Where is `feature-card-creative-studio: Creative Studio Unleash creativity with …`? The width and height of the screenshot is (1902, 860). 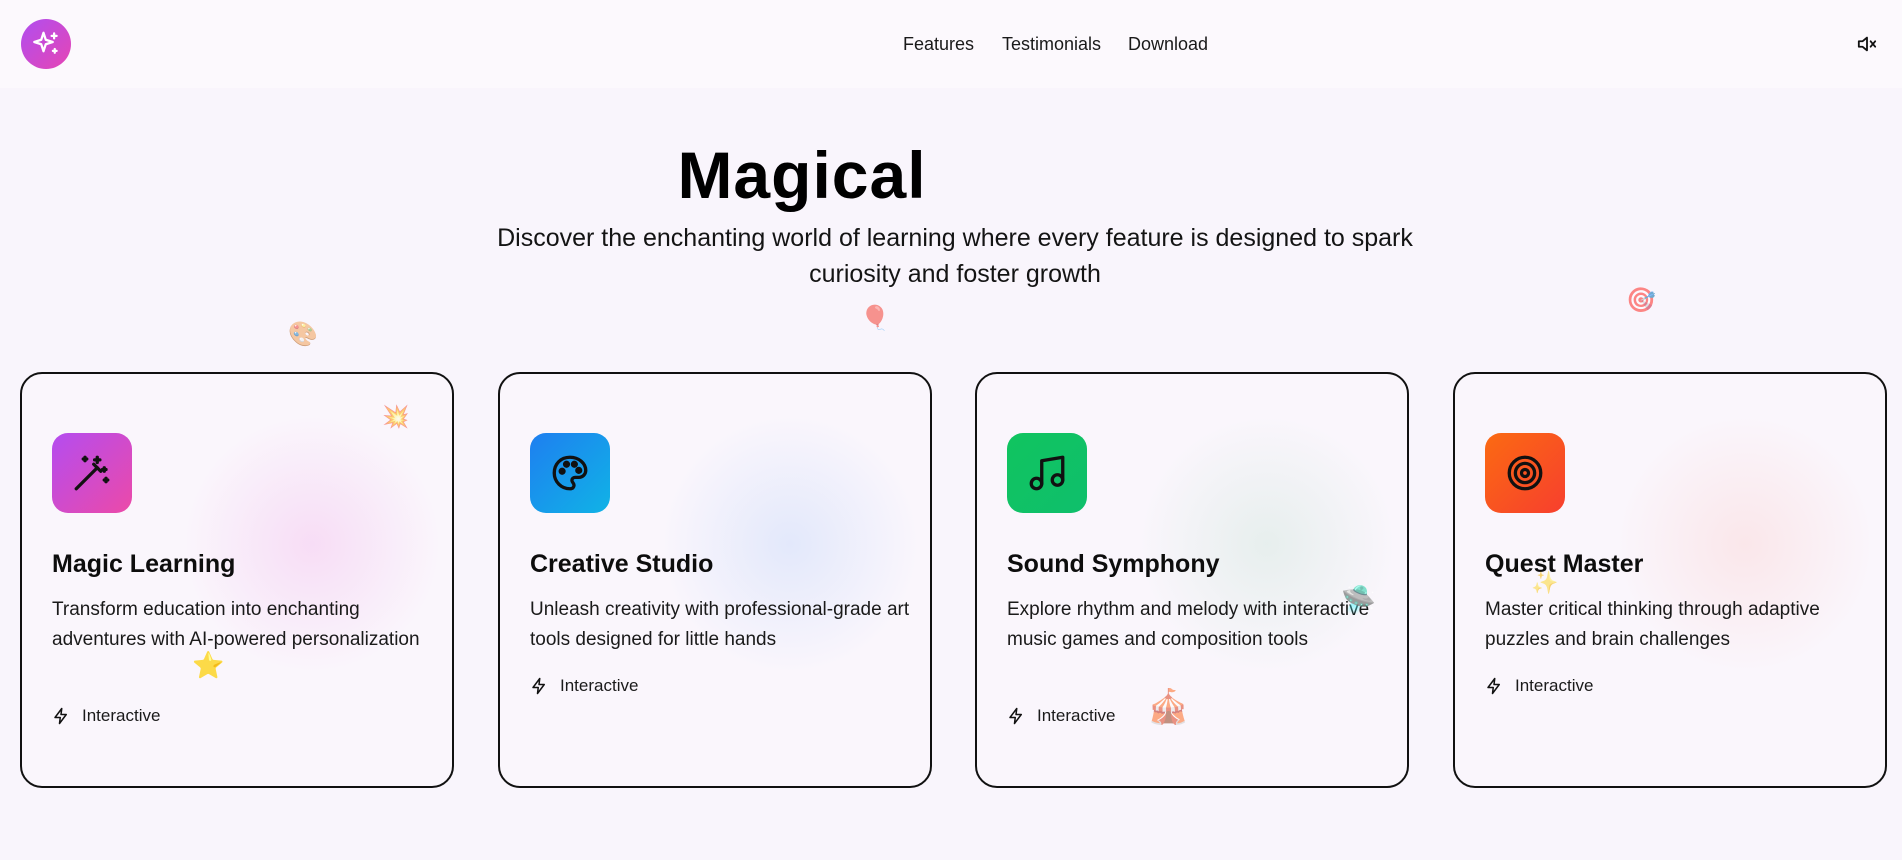 feature-card-creative-studio: Creative Studio Unleash creativity with … is located at coordinates (715, 580).